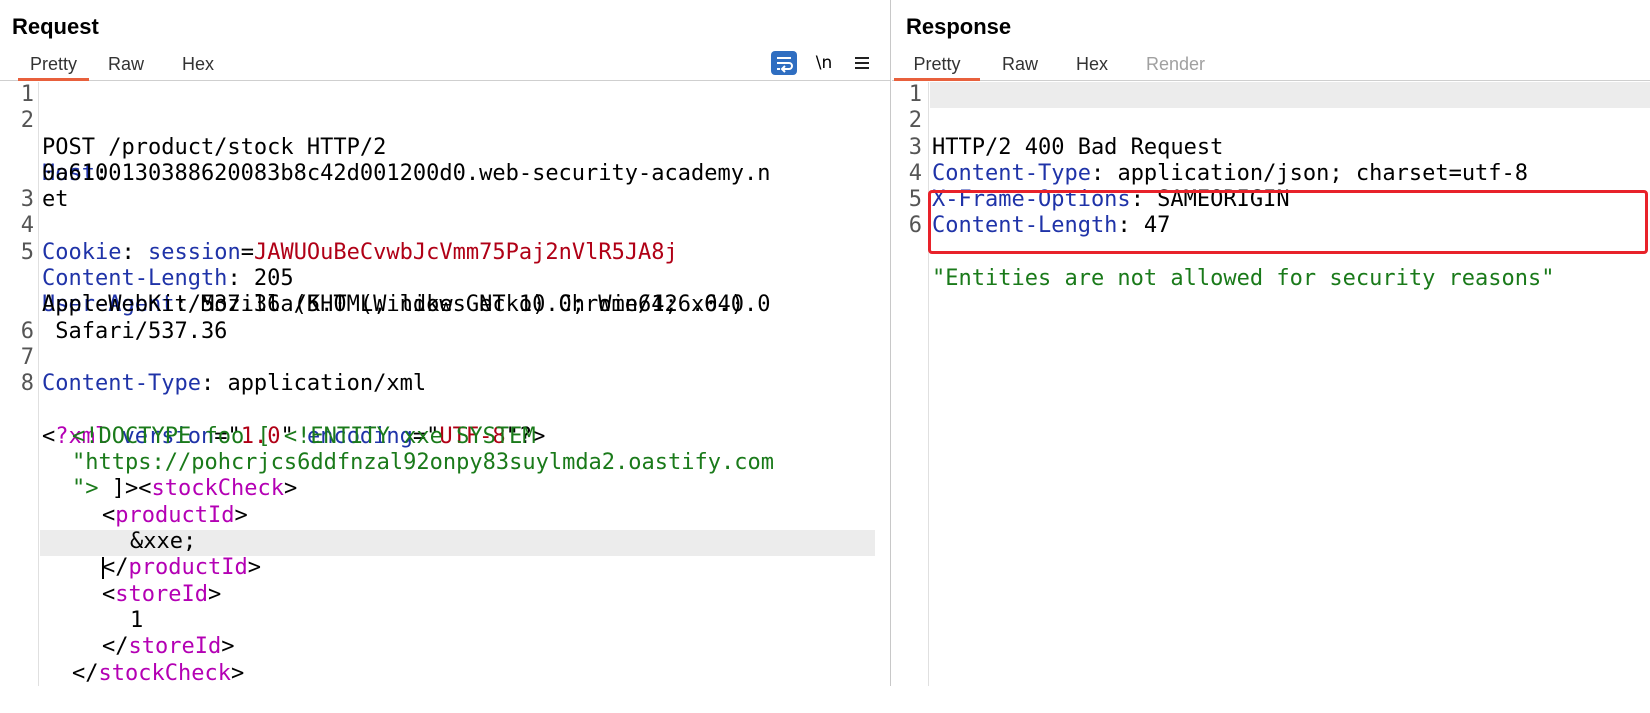 The height and width of the screenshot is (713, 1650). Describe the element at coordinates (164, 673) in the screenshot. I see `xml-tag-stockcheck-close: stockCheck` at that location.